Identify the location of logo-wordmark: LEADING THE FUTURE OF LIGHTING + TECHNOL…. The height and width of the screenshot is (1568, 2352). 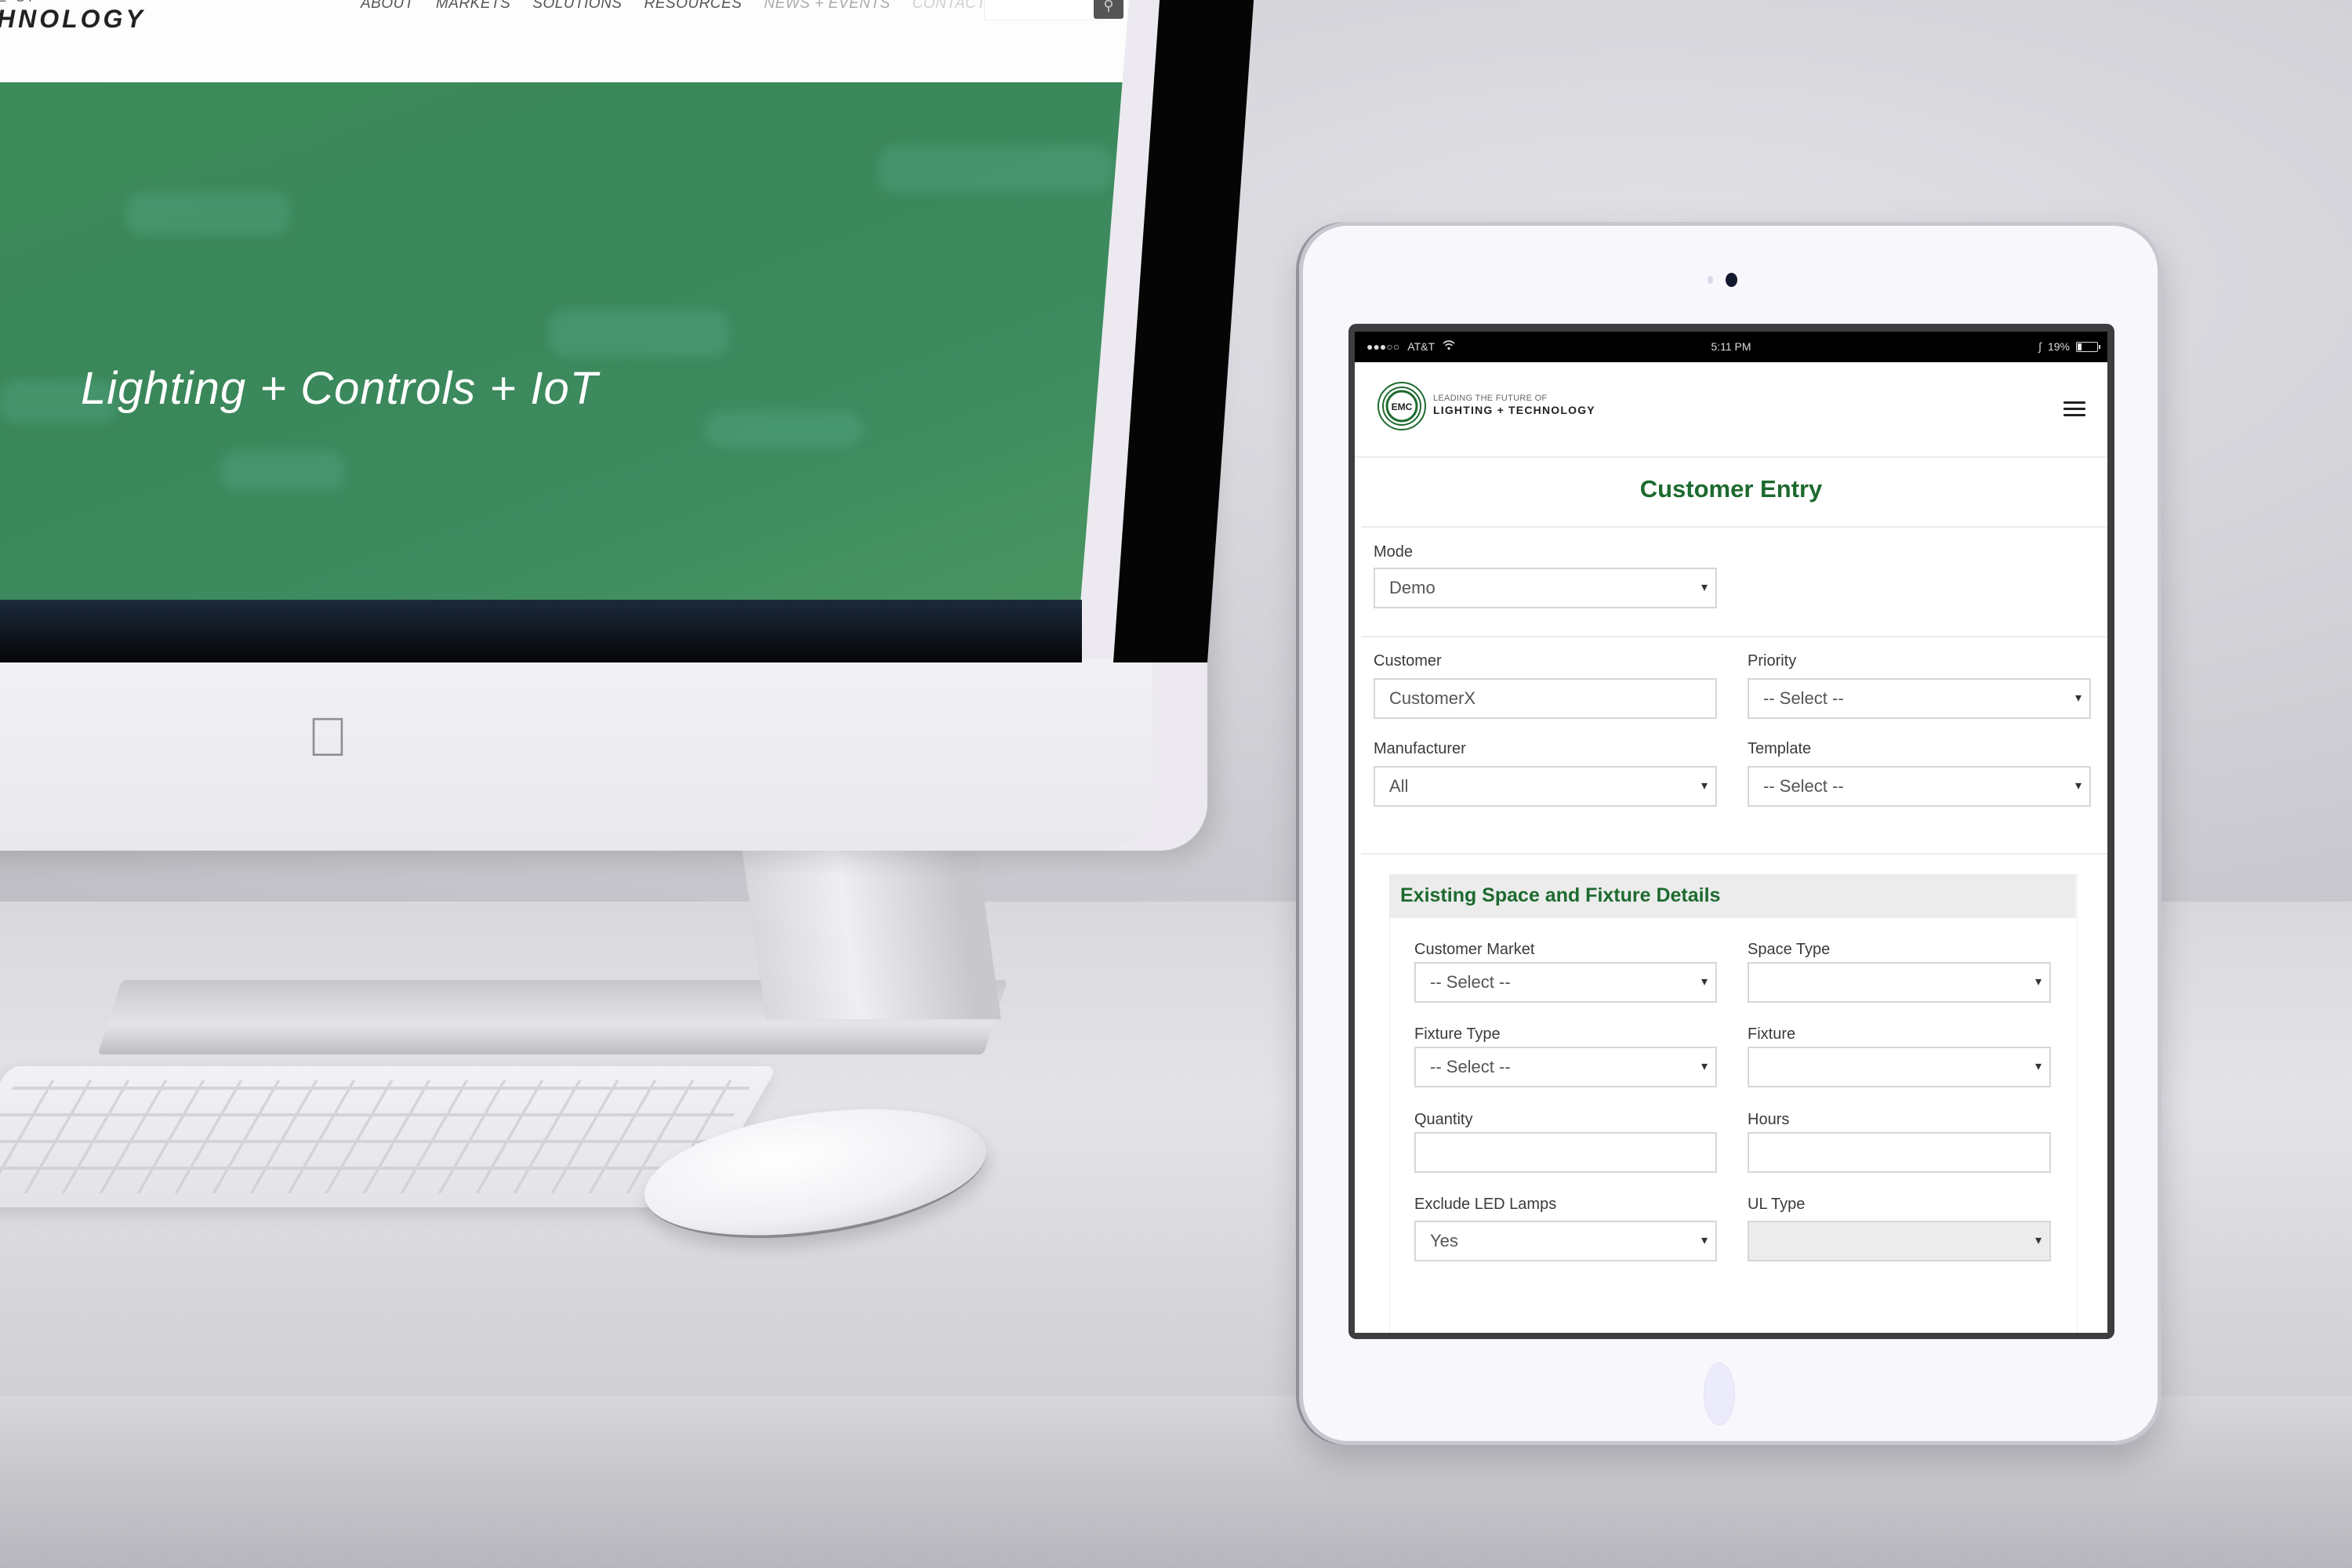
(1514, 405).